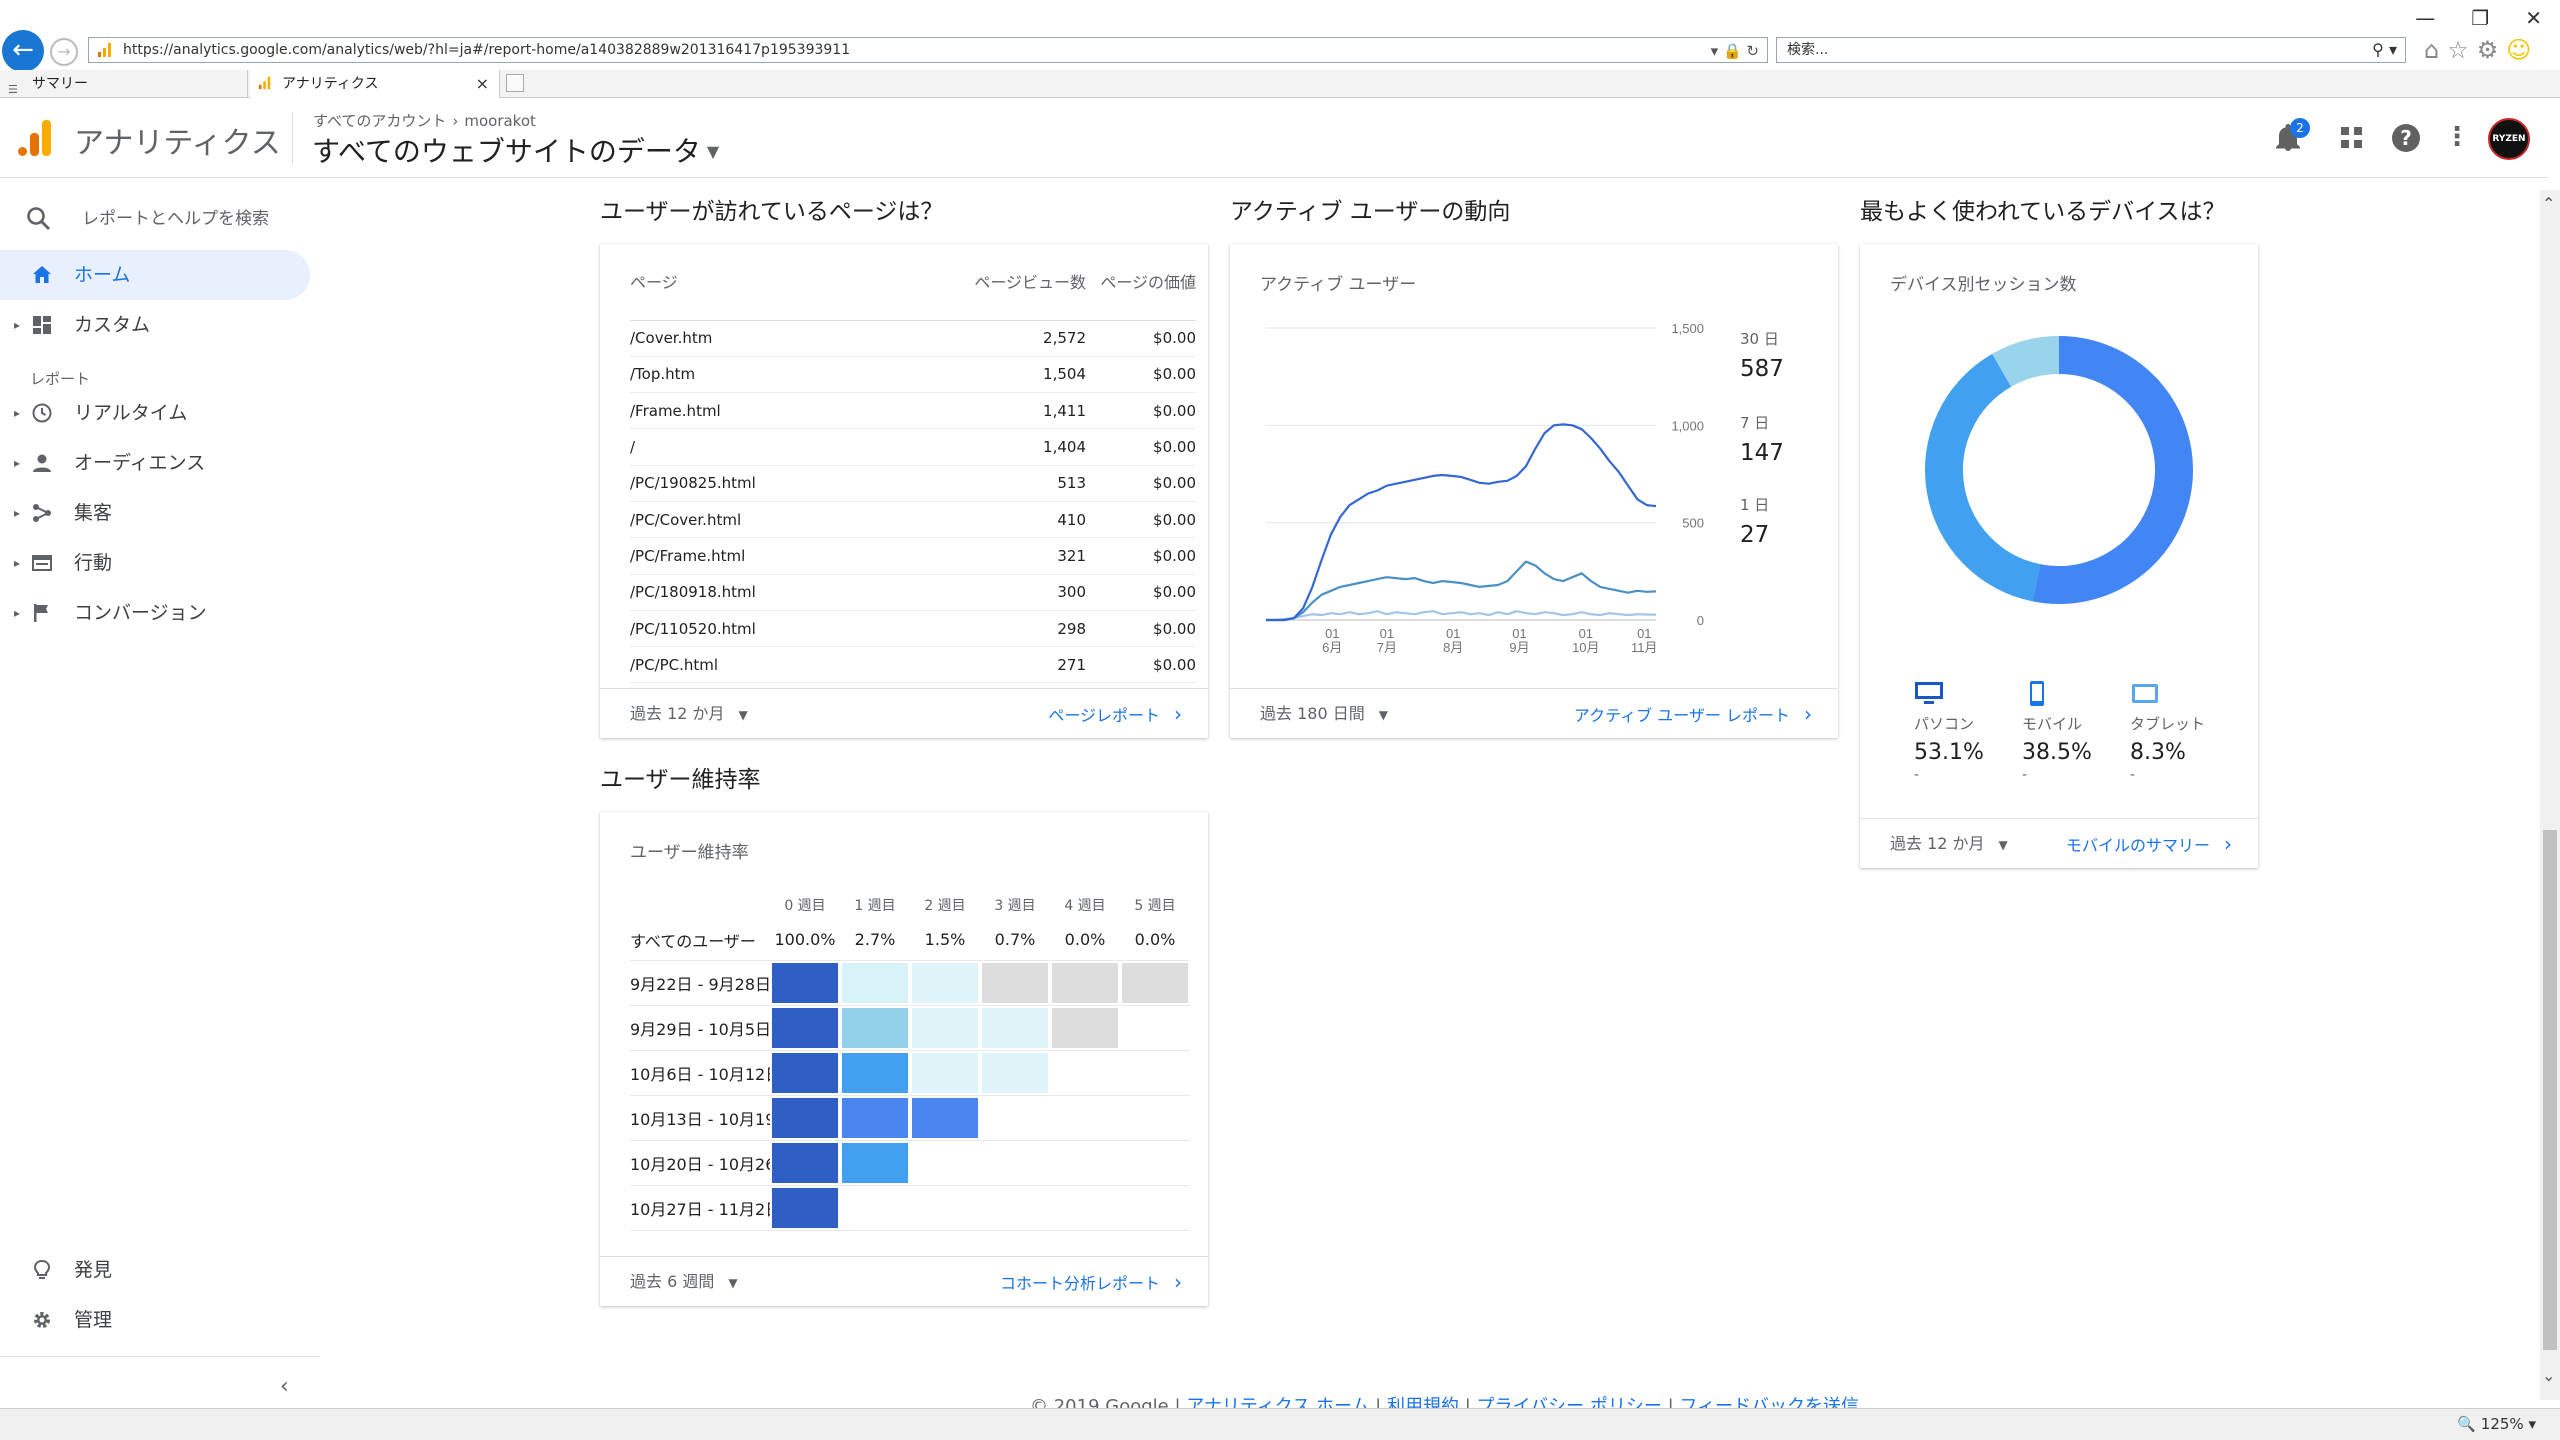 This screenshot has width=2560, height=1440. Describe the element at coordinates (2509, 139) in the screenshot. I see `avatar: RYZEN` at that location.